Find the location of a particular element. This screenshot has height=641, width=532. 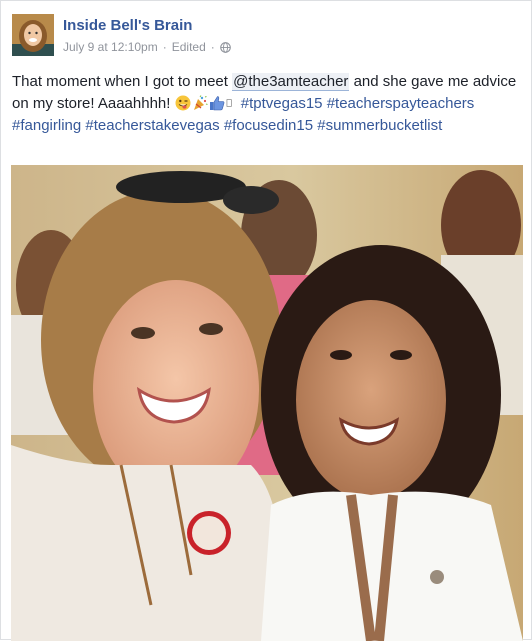

hashtag-link: #summerbucketlist is located at coordinates (379, 125).